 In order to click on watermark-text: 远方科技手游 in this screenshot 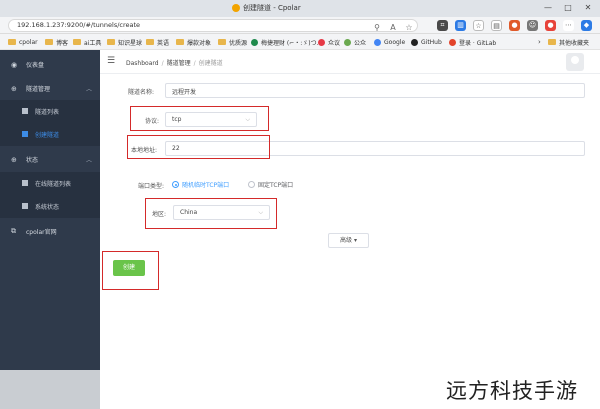, I will do `click(512, 391)`.